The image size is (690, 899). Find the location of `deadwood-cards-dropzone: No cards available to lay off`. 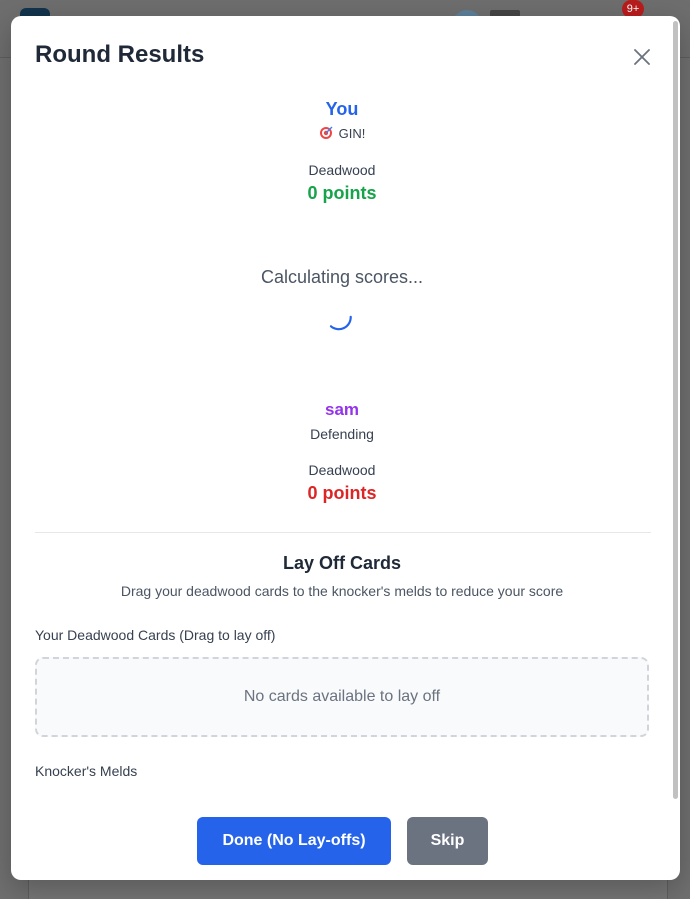

deadwood-cards-dropzone: No cards available to lay off is located at coordinates (342, 697).